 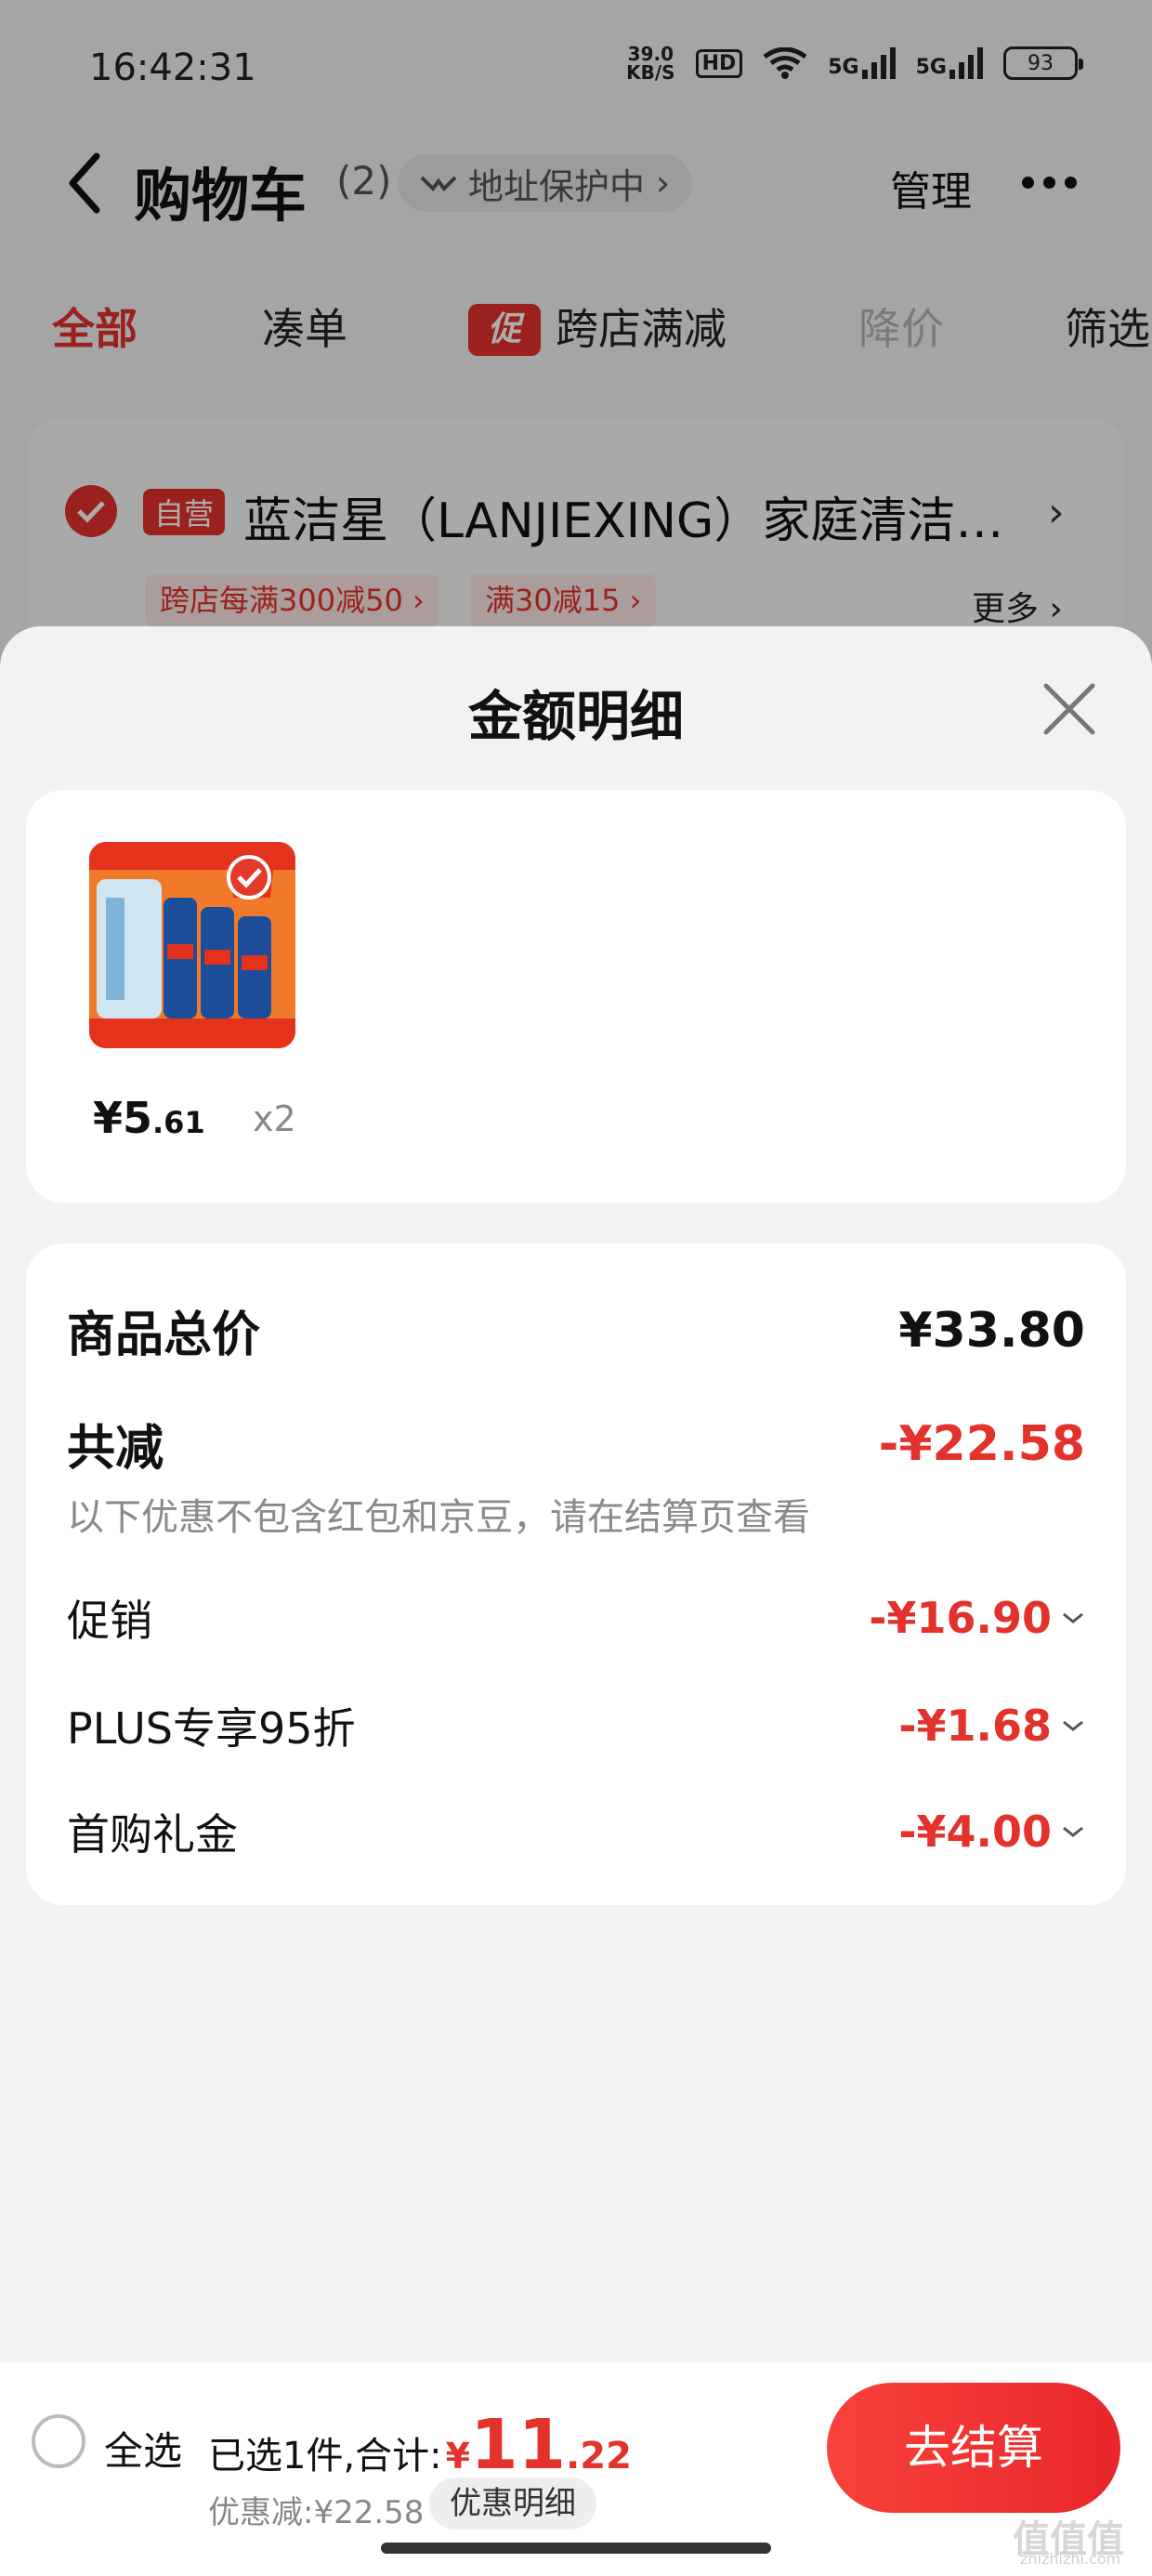 What do you see at coordinates (991, 1330) in the screenshot?
I see `total-price-value: ¥33.80` at bounding box center [991, 1330].